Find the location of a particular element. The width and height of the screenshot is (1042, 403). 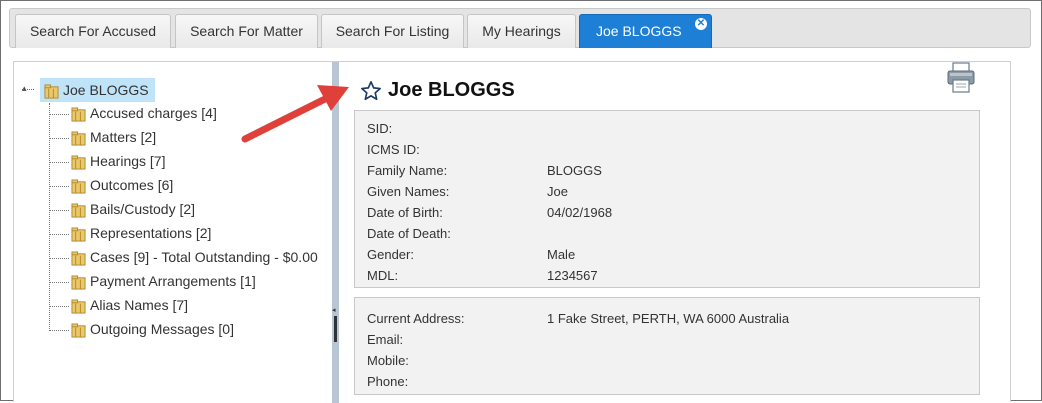

tree-item-outcomes: Outcomes [6] is located at coordinates (111, 185).